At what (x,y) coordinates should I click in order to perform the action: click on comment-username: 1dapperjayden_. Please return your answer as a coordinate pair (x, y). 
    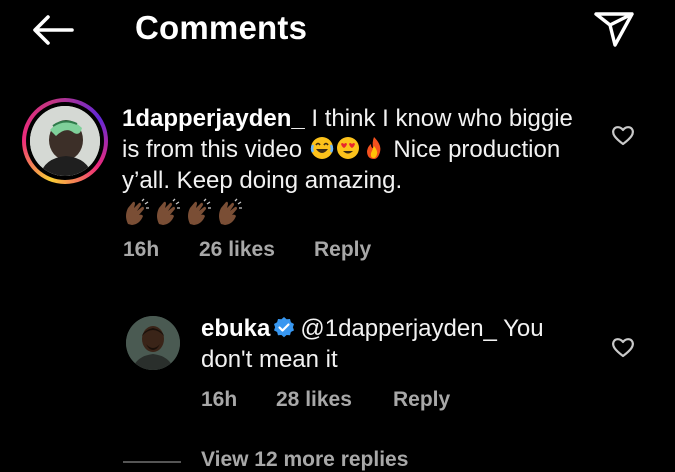
    Looking at the image, I should click on (213, 118).